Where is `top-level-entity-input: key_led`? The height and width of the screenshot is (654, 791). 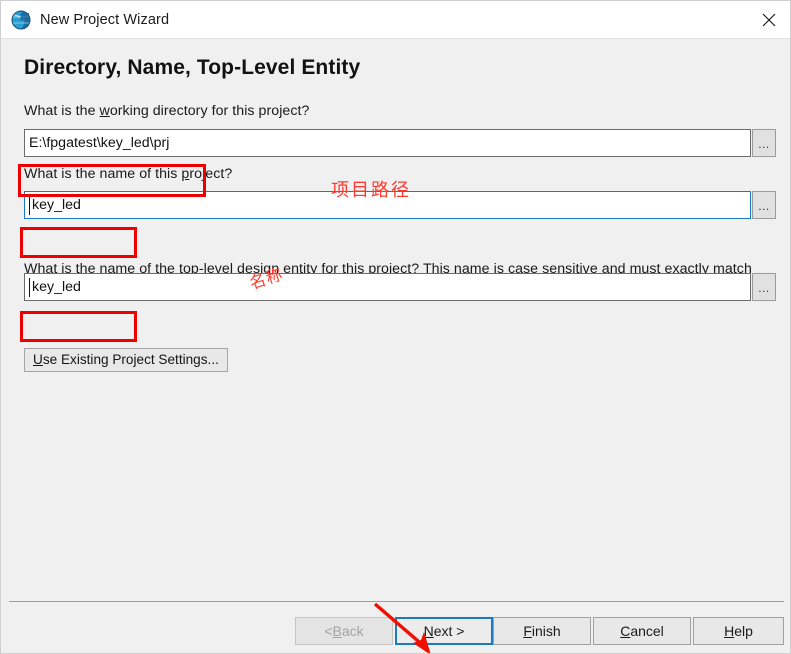 top-level-entity-input: key_led is located at coordinates (387, 287).